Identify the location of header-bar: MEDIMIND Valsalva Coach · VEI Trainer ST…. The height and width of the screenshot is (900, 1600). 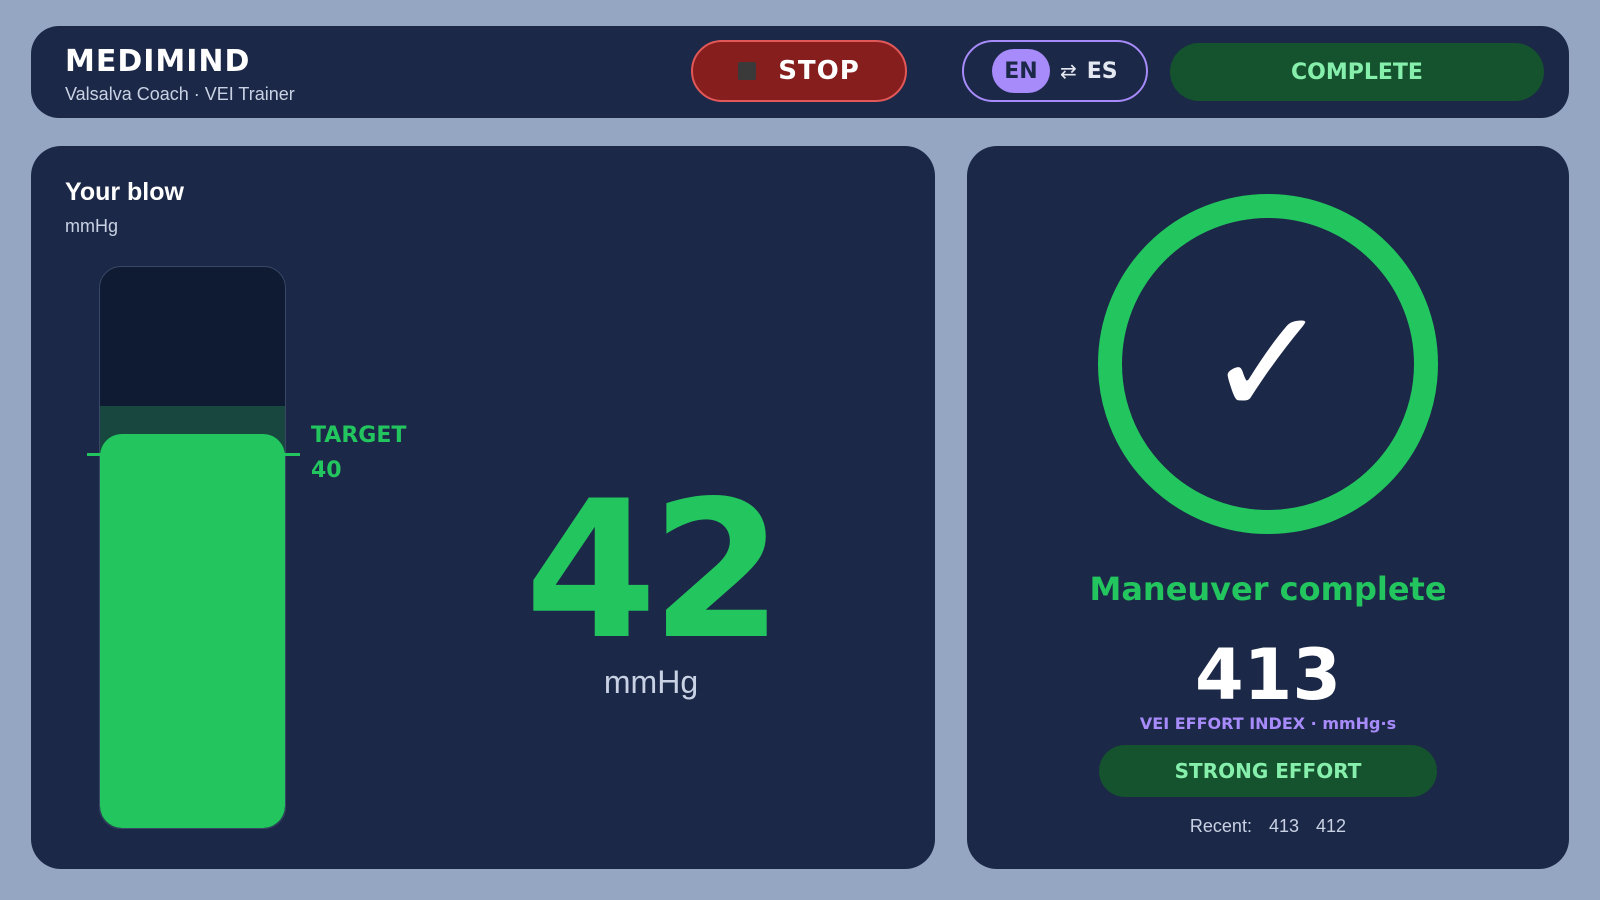
(800, 72).